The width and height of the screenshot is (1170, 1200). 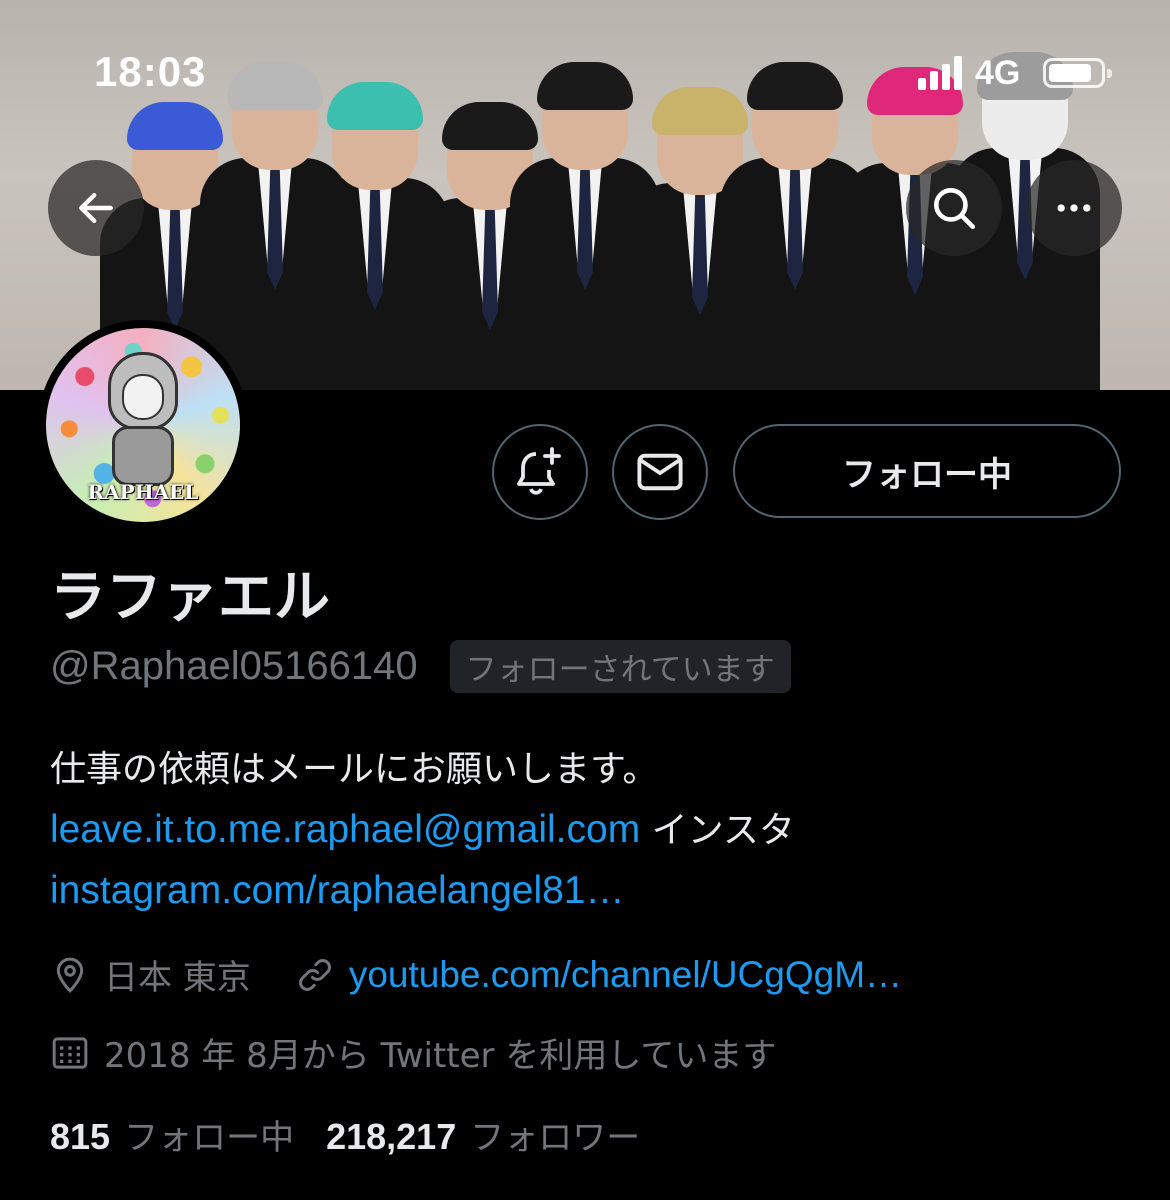 I want to click on status-time: 18:03, so click(x=150, y=71).